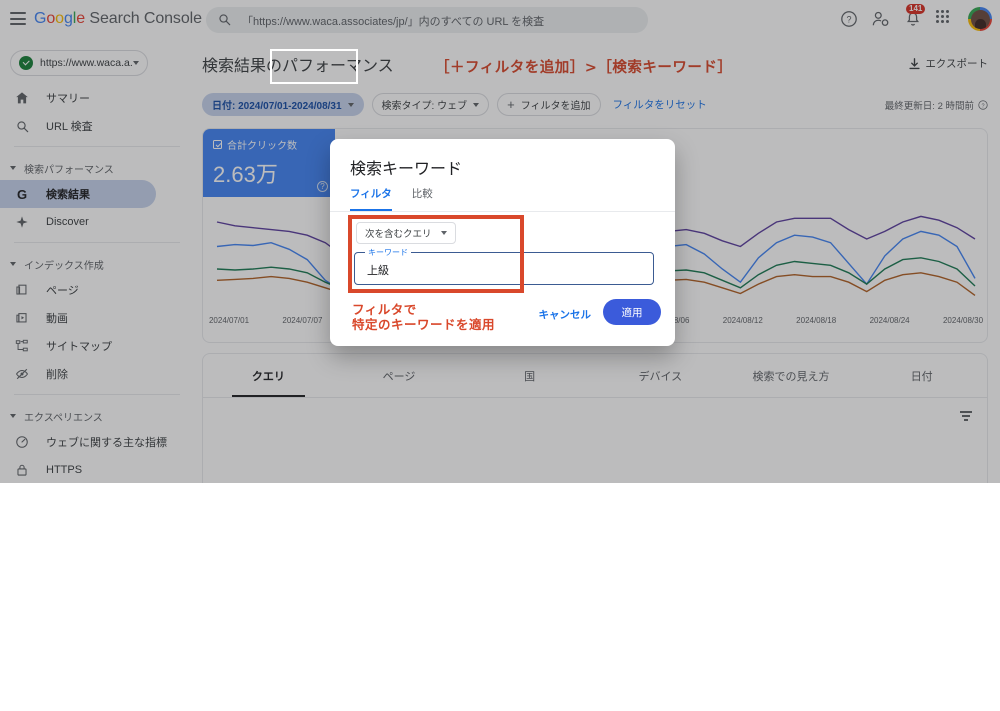 The width and height of the screenshot is (1000, 711). What do you see at coordinates (398, 234) in the screenshot?
I see `operator-label: 次を含むクエリ` at bounding box center [398, 234].